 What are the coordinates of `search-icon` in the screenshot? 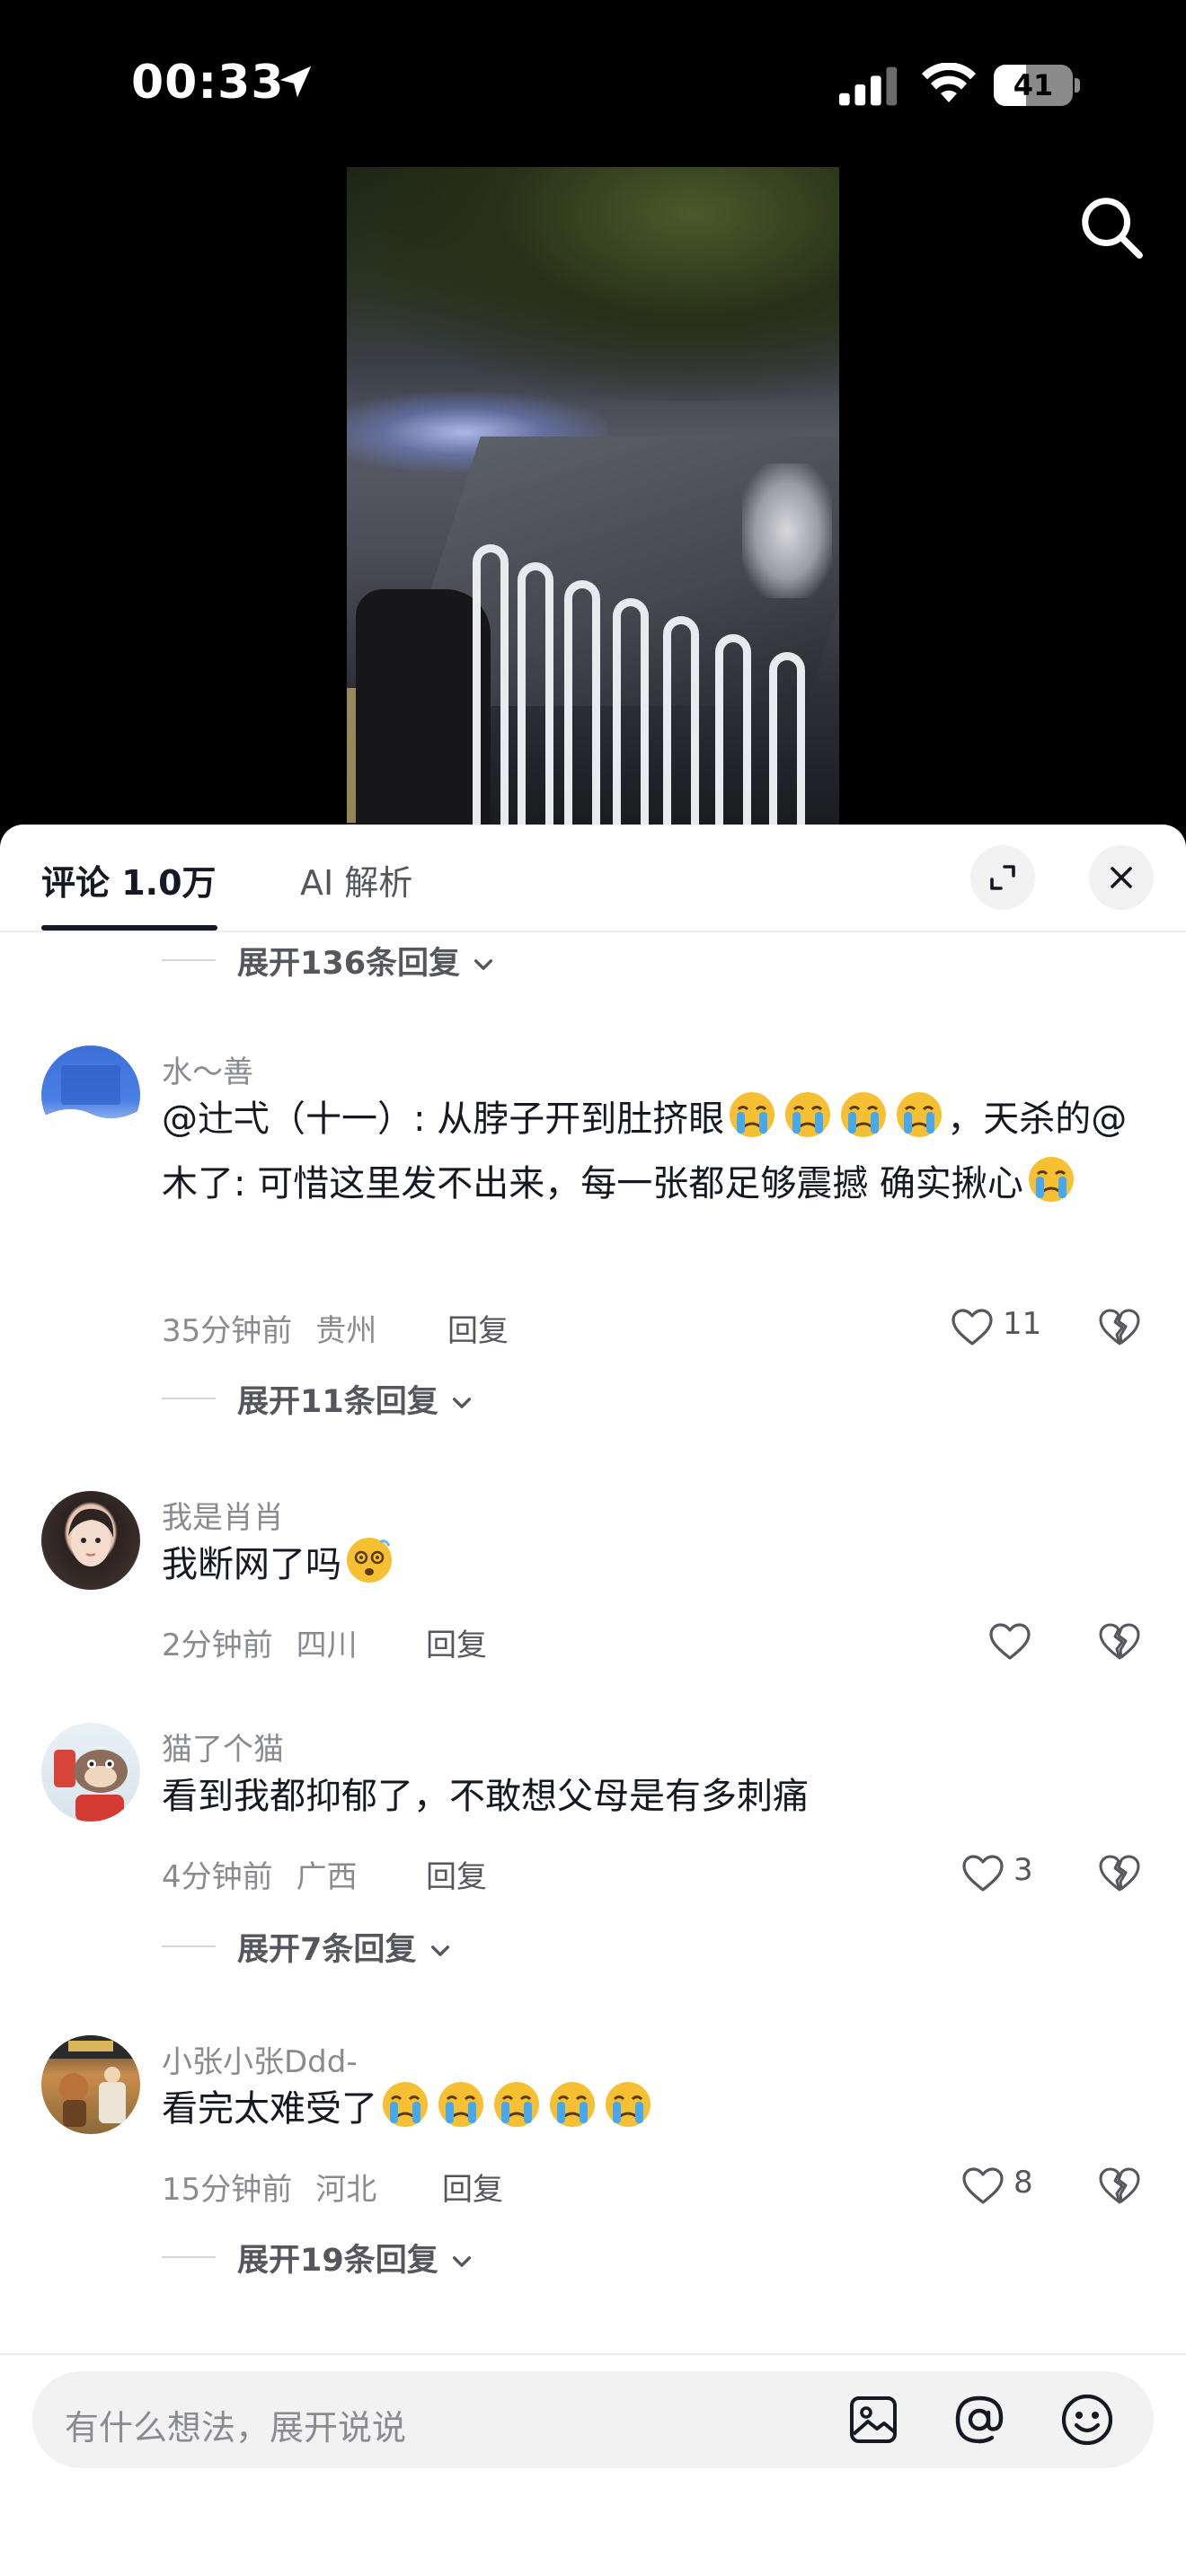 It's located at (1111, 227).